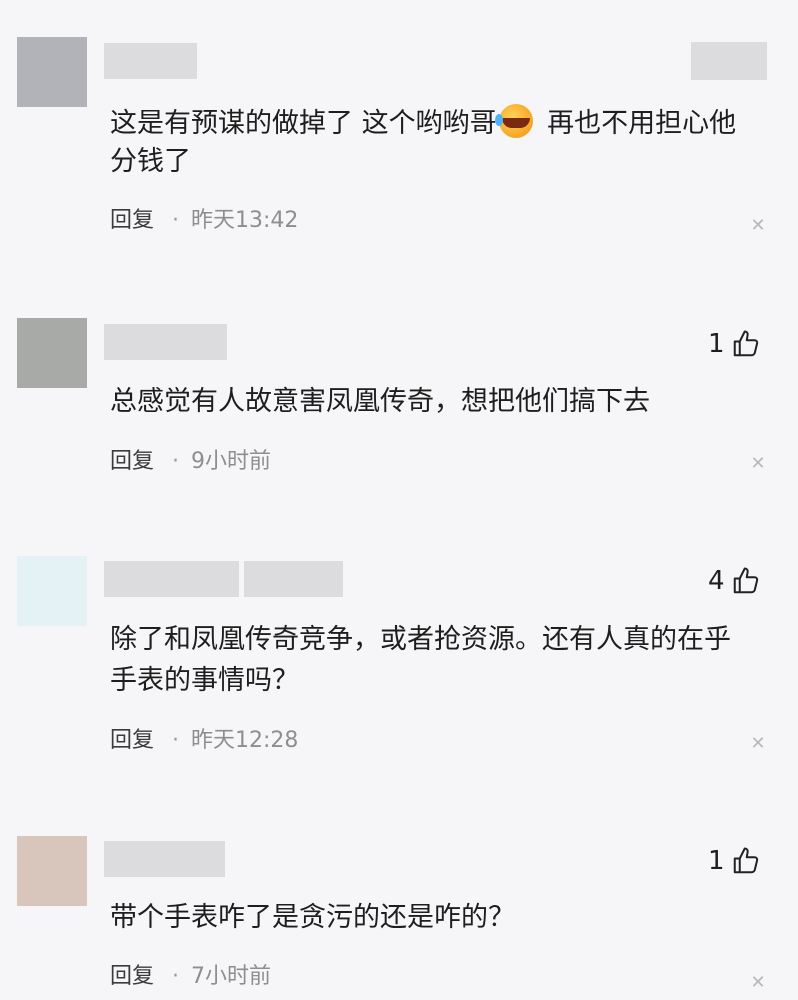  What do you see at coordinates (231, 461) in the screenshot?
I see `comment-time: 9小时前` at bounding box center [231, 461].